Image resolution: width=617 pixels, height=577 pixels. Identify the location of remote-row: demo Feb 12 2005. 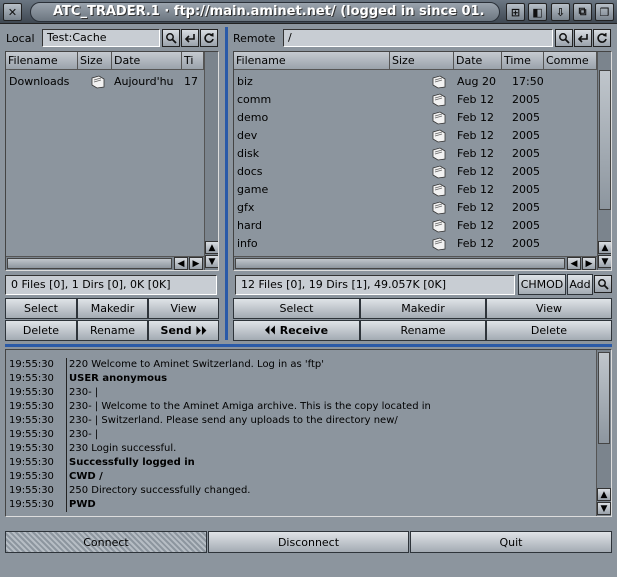
(422, 118).